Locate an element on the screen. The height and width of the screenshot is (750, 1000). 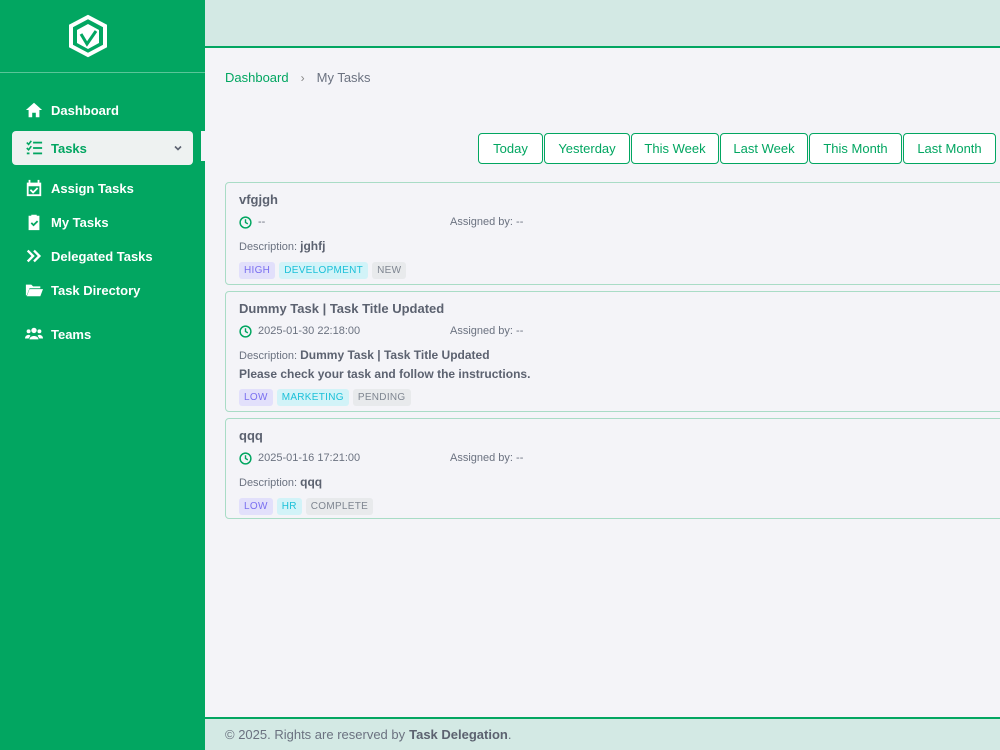
sidebar-item-my-tasks: My Tasks is located at coordinates (102, 222).